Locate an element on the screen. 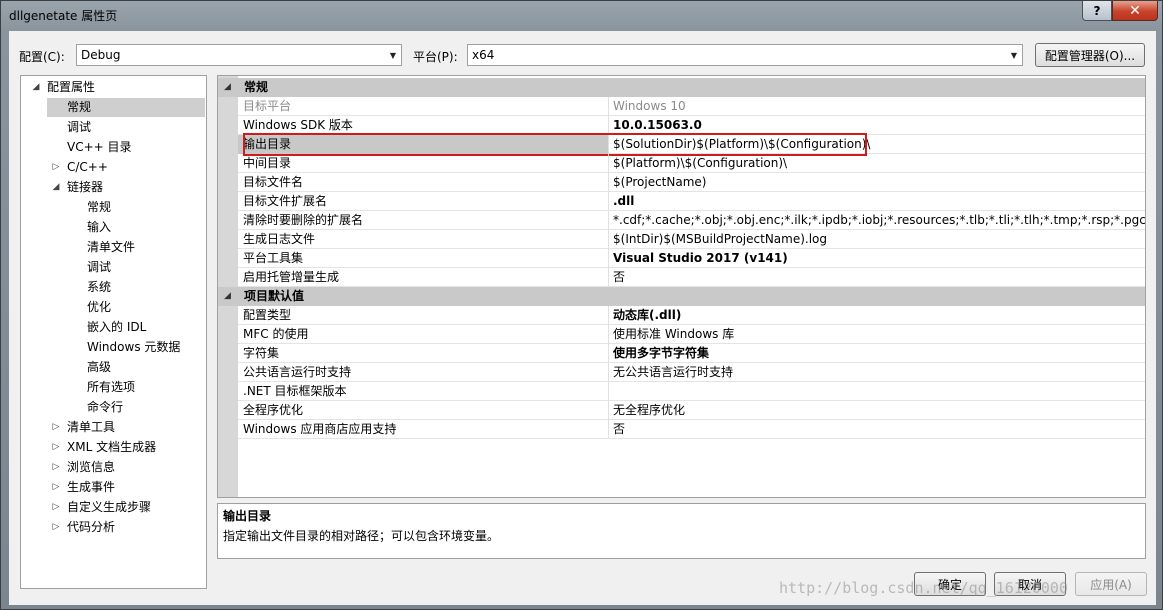  description-panel: 输出目录 指定输出文件目录的相对路径；可以包含环境变量。 is located at coordinates (681, 531).